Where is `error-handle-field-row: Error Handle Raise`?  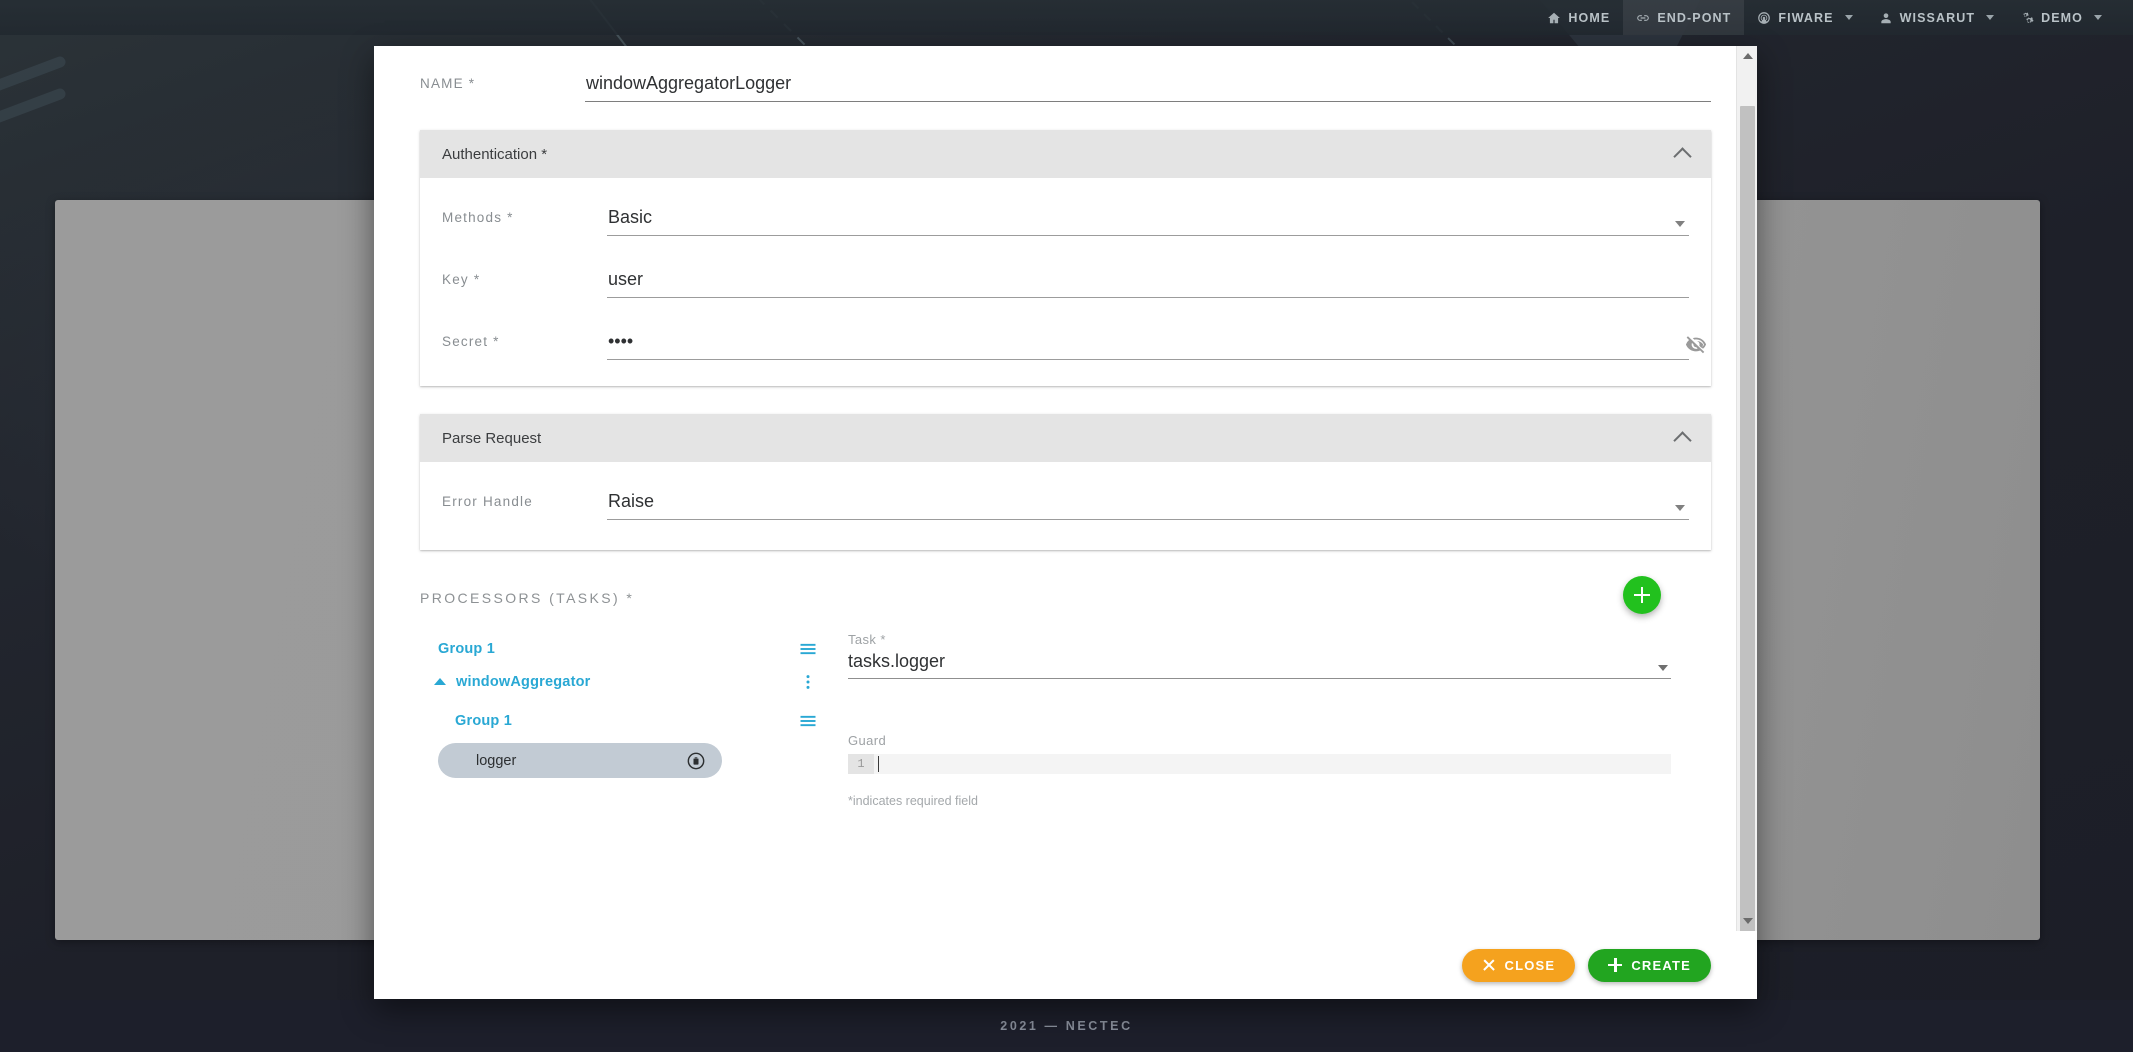 error-handle-field-row: Error Handle Raise is located at coordinates (1065, 504).